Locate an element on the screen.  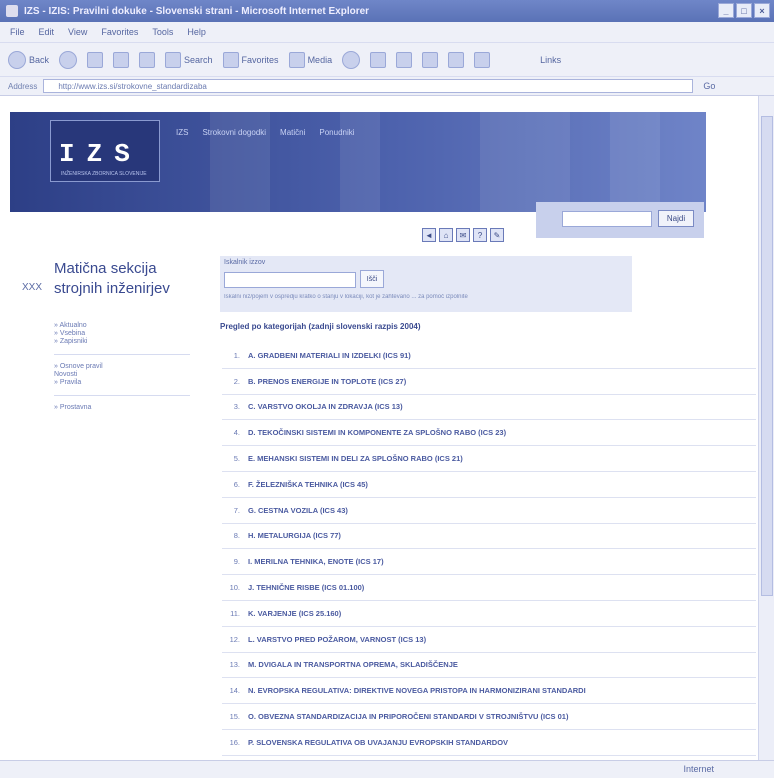
star-icon is located at coordinates (230, 59).